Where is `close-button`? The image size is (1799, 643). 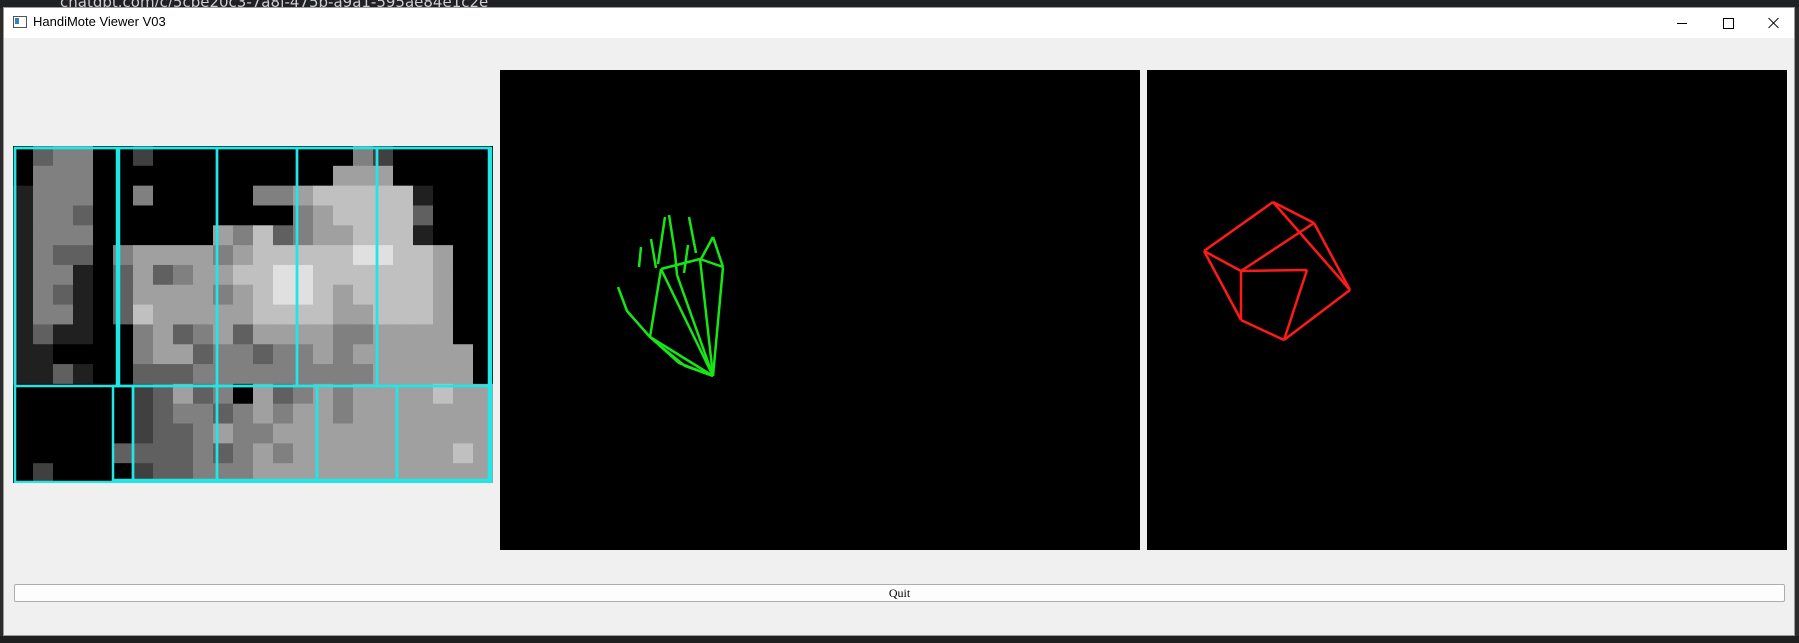
close-button is located at coordinates (1774, 23).